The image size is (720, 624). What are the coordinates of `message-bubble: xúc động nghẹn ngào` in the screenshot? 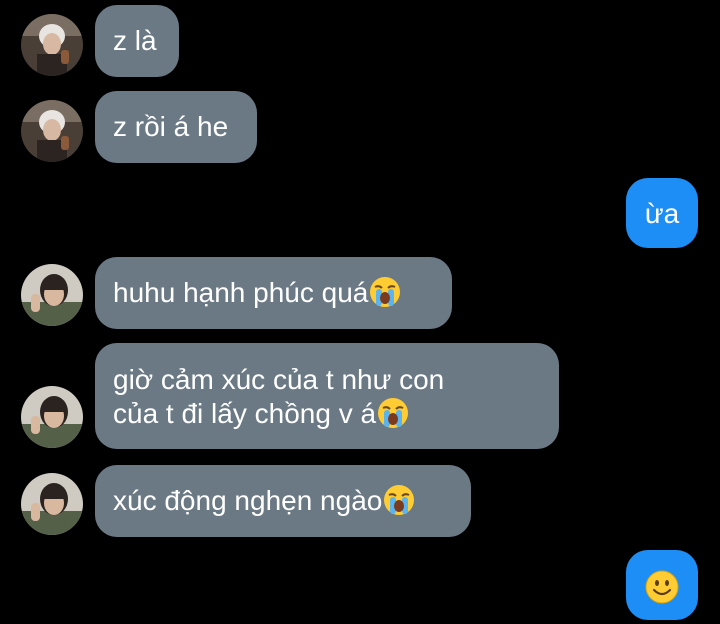 It's located at (283, 501).